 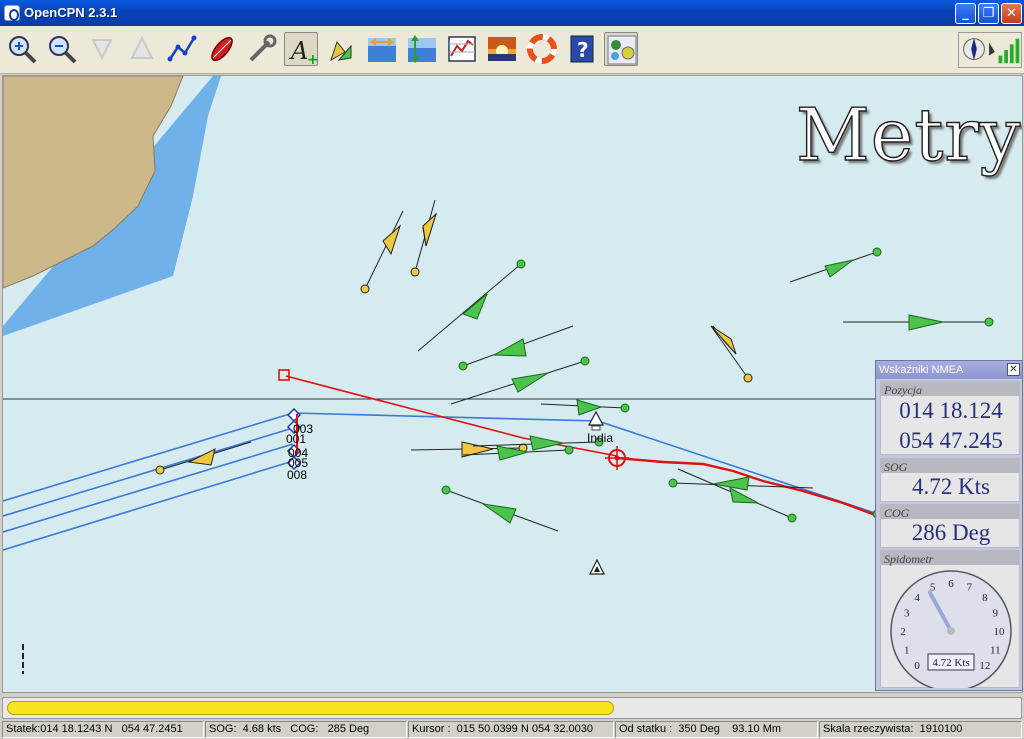 What do you see at coordinates (917, 598) in the screenshot?
I see `speedometer-tick-label: 4` at bounding box center [917, 598].